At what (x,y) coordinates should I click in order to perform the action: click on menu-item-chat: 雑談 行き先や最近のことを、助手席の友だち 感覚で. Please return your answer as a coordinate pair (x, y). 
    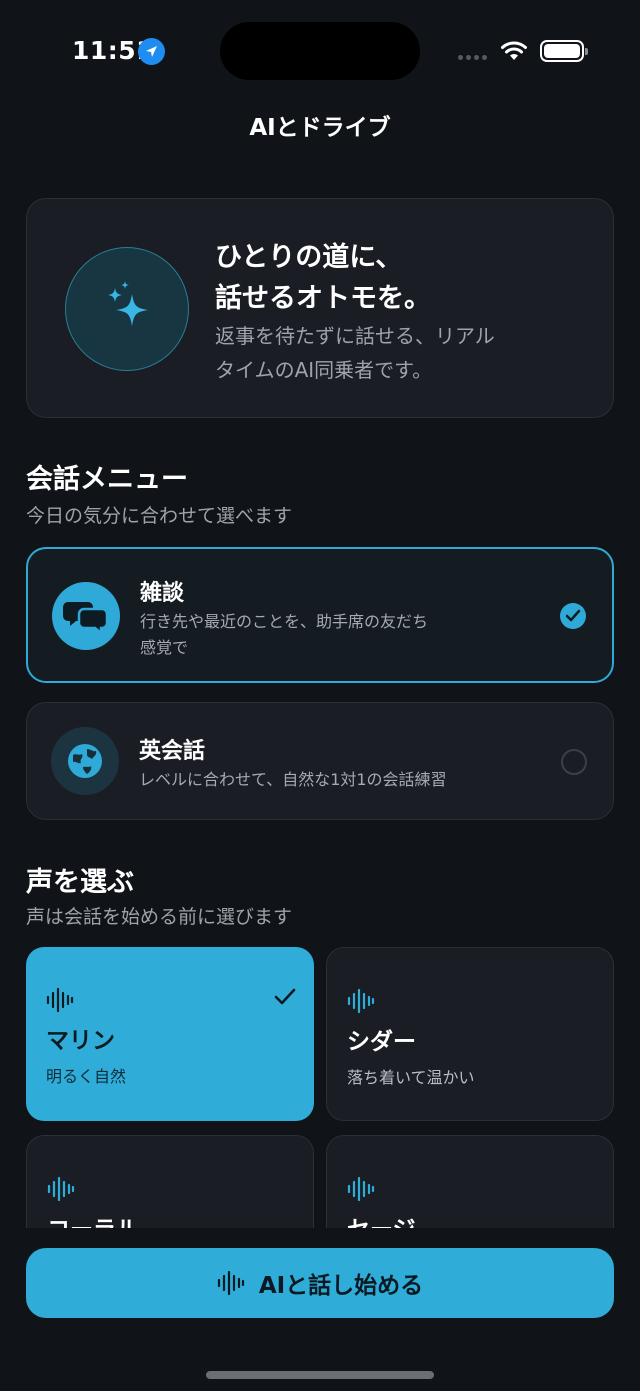
    Looking at the image, I should click on (320, 615).